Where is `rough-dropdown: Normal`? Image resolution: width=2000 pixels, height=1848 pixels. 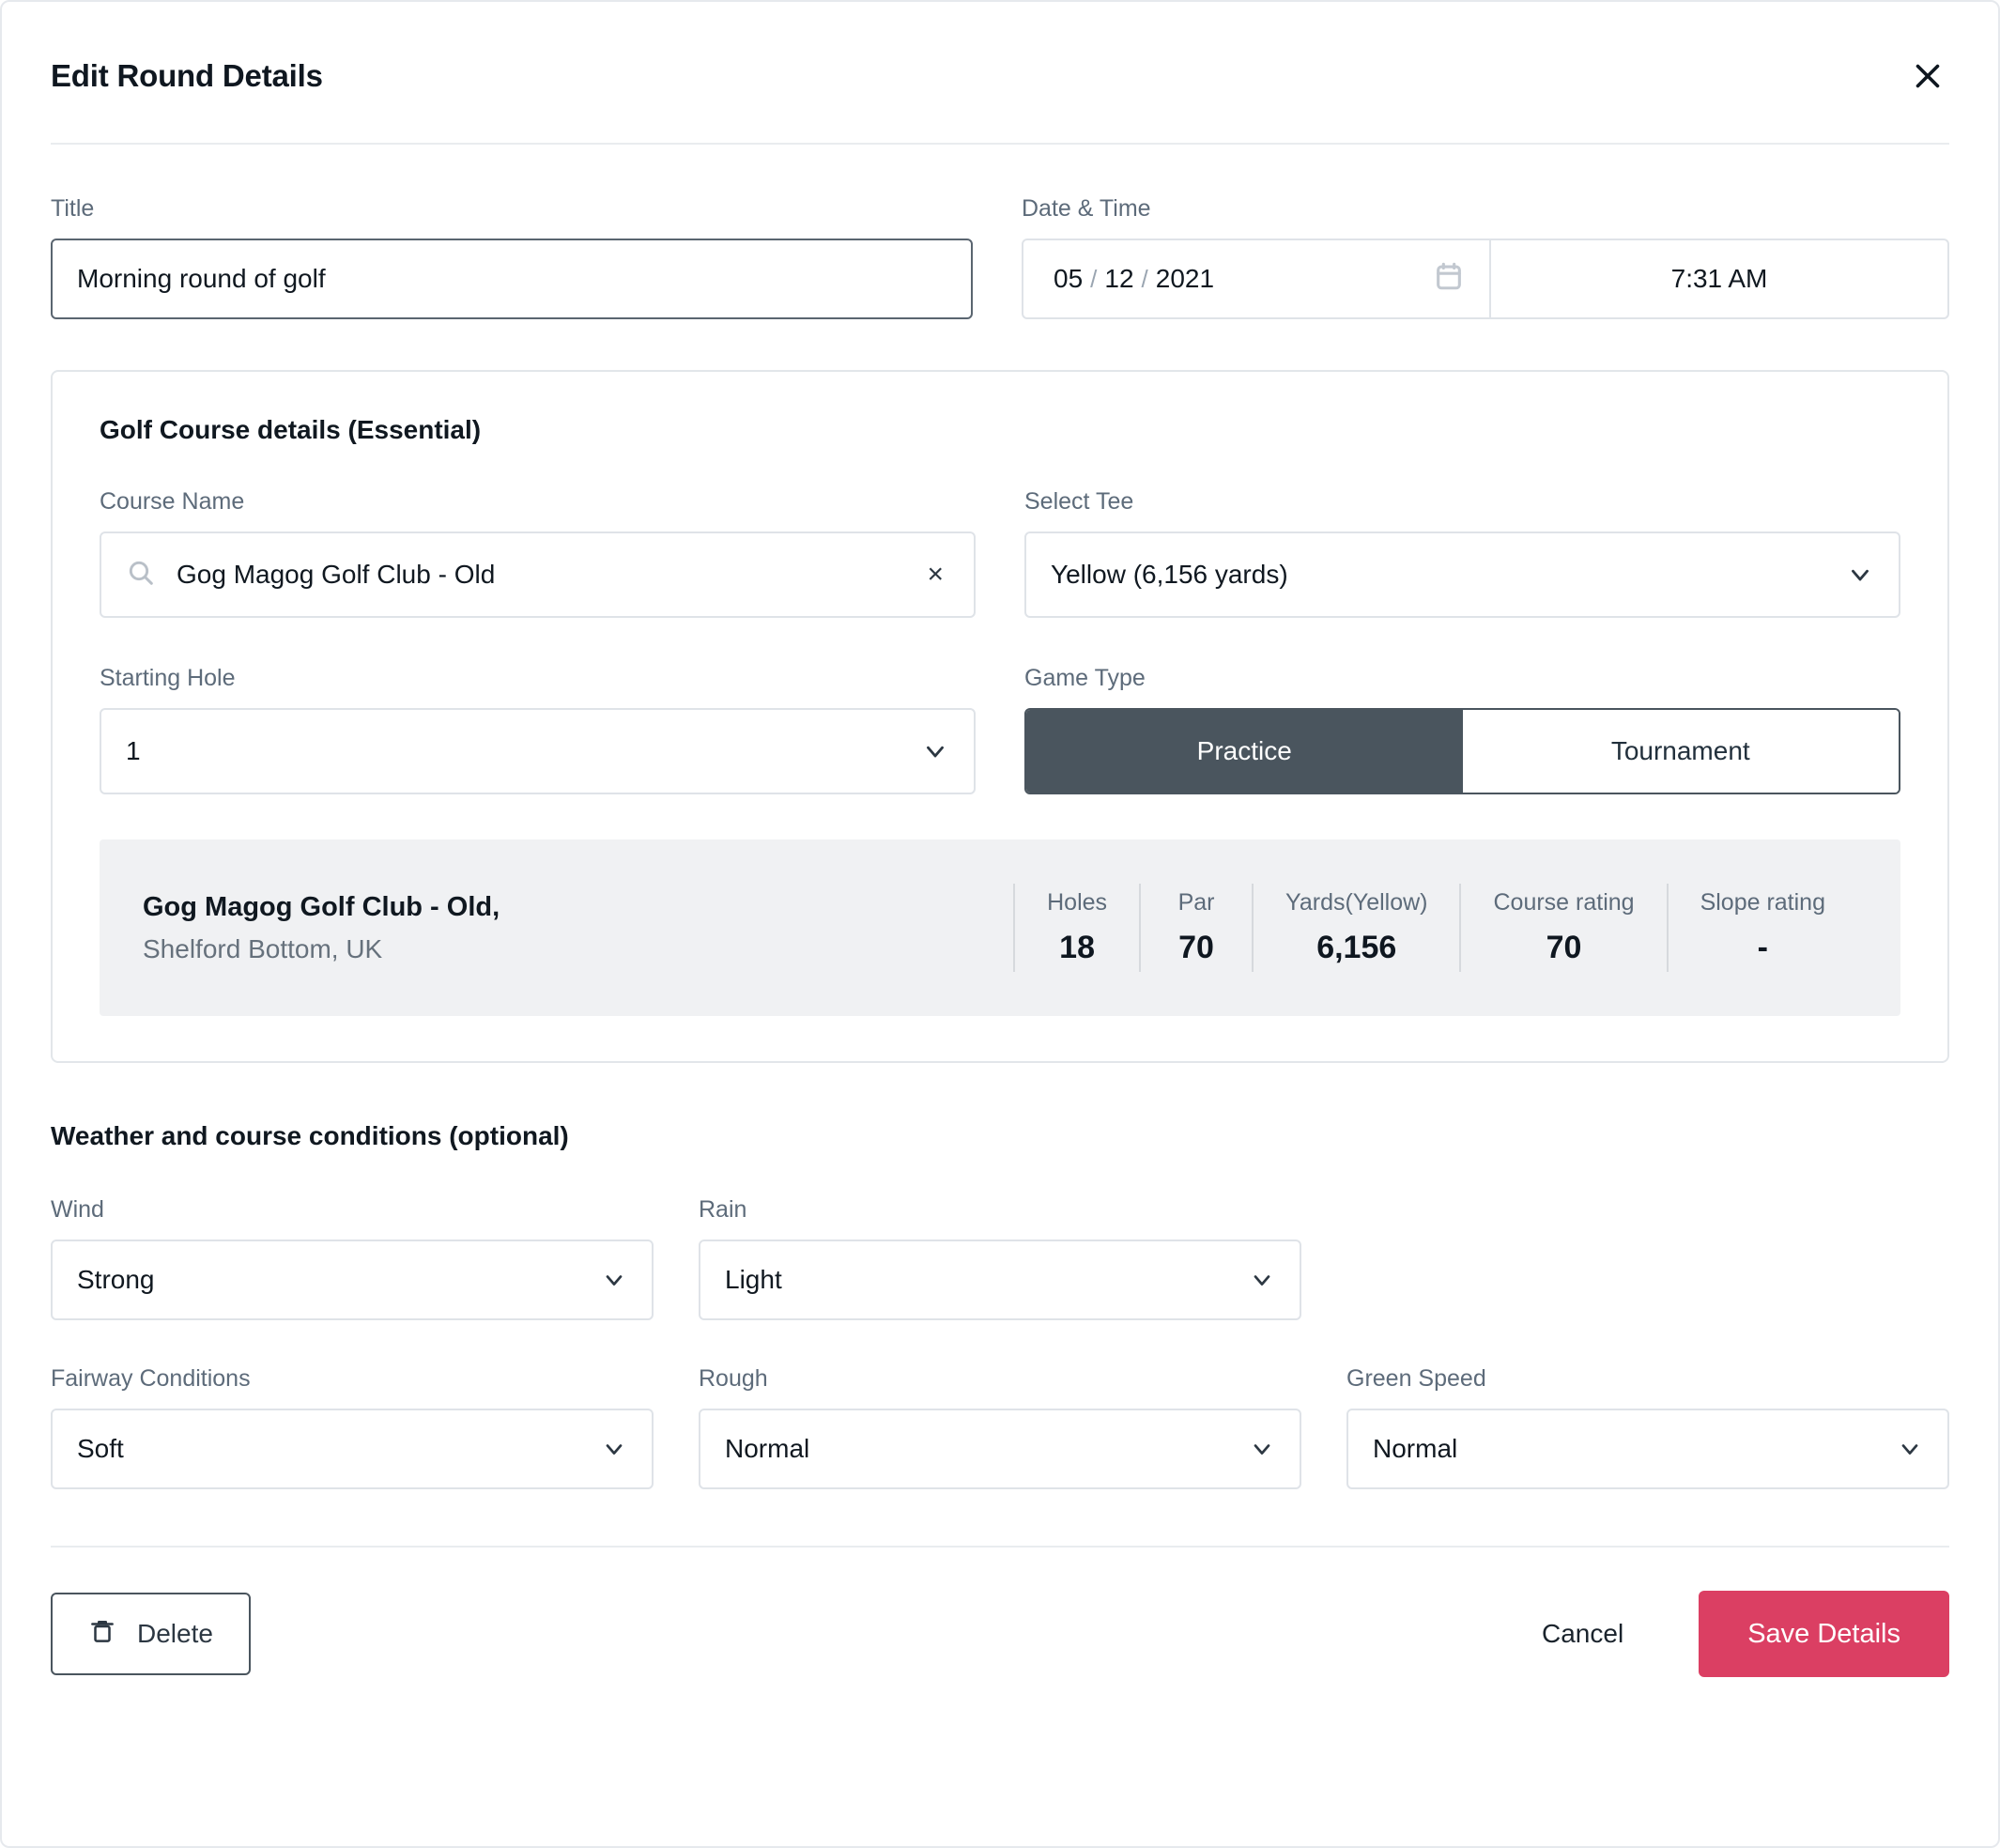 rough-dropdown: Normal is located at coordinates (1000, 1449).